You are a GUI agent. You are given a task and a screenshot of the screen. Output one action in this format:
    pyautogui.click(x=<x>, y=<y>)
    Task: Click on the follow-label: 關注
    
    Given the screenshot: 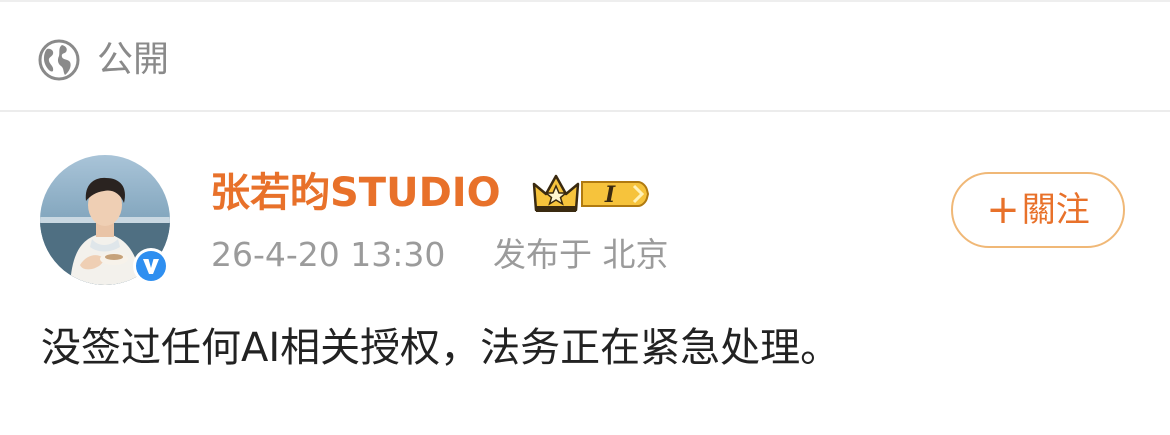 What is the action you would take?
    pyautogui.click(x=1055, y=210)
    